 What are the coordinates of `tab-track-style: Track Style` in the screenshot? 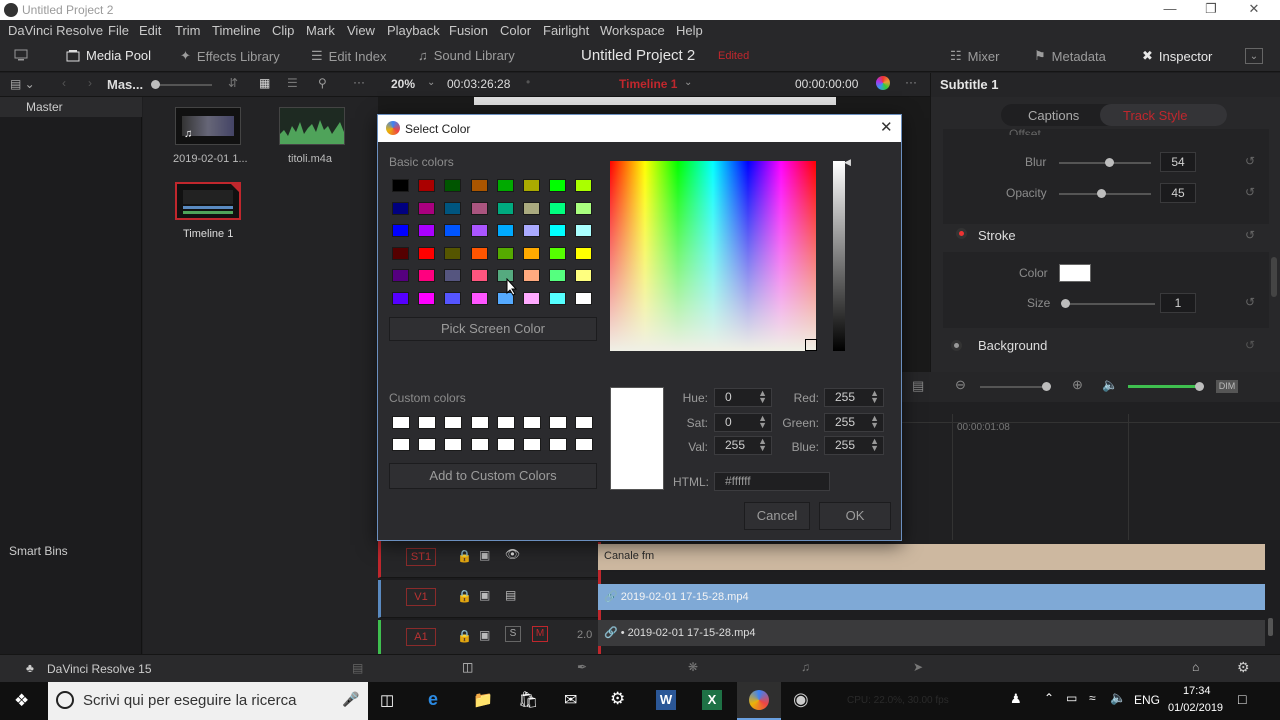 It's located at (1155, 115).